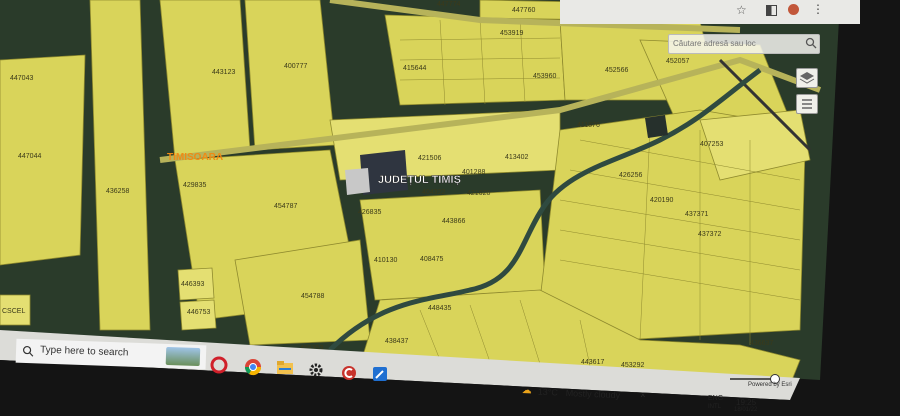 The height and width of the screenshot is (416, 900). I want to click on clock-date: 18/01/22, so click(746, 410).